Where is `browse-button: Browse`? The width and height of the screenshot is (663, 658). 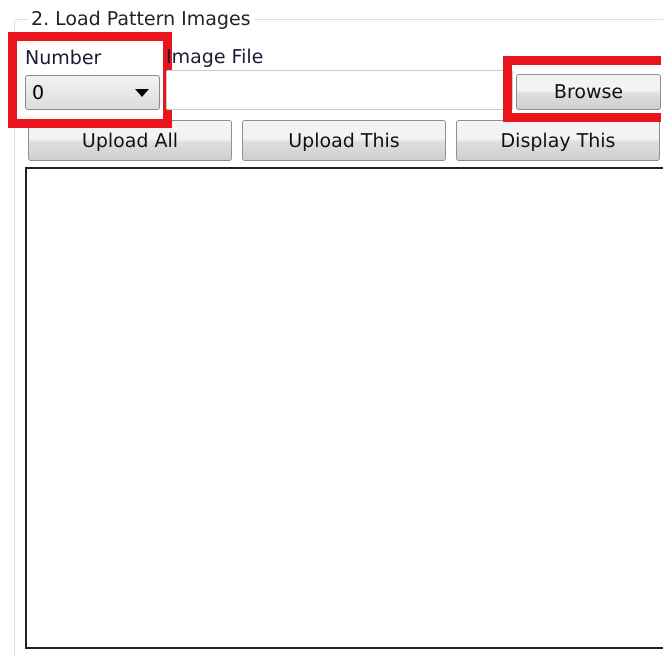 browse-button: Browse is located at coordinates (588, 92).